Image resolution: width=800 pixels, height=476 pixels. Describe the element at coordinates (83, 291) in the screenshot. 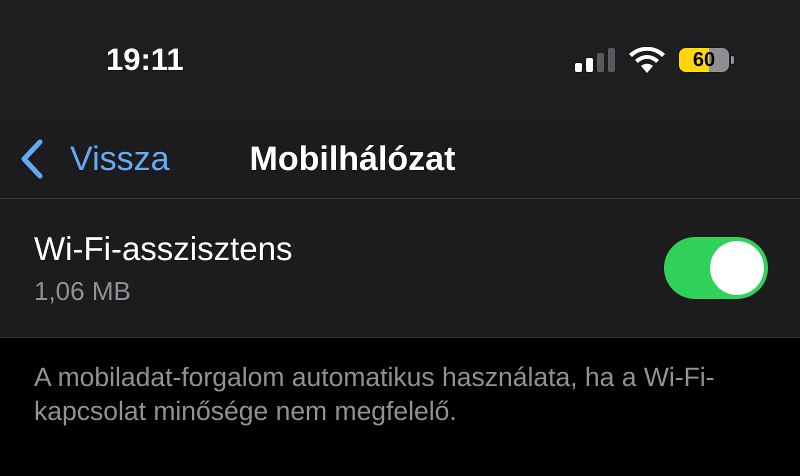

I see `setting-detail: 1,06 MB` at that location.